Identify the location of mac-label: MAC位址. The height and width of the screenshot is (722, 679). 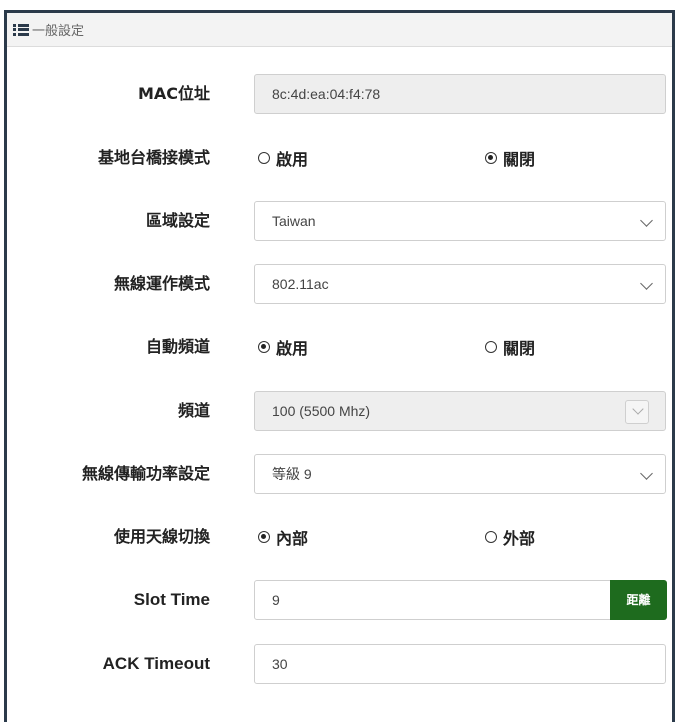
(173, 93).